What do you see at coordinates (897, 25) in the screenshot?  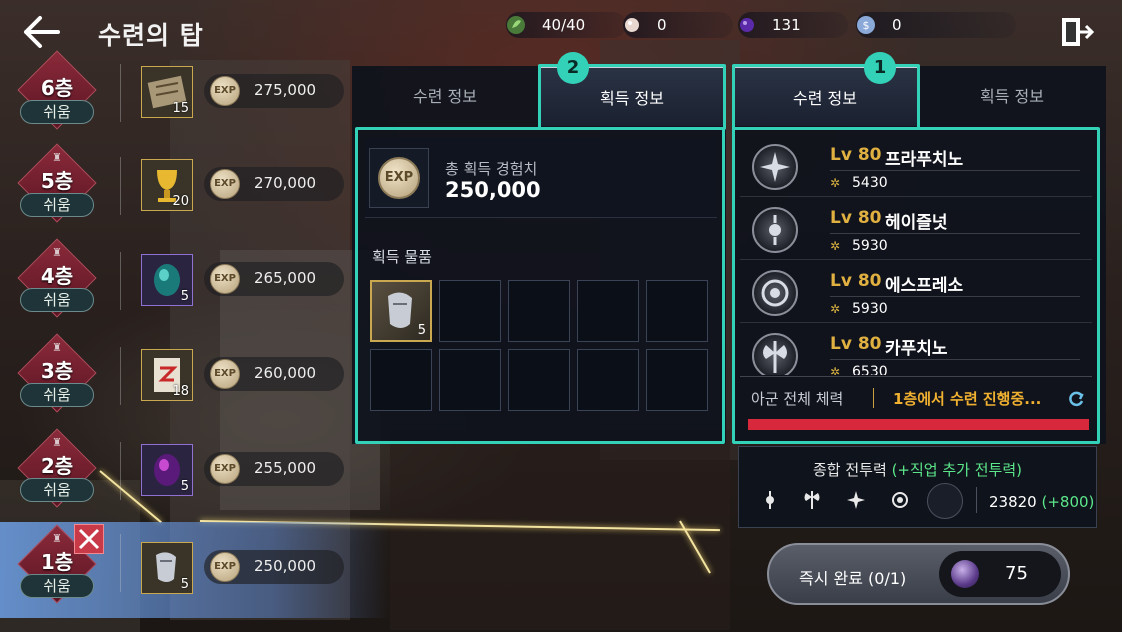 I see `resource-coin-value: 0` at bounding box center [897, 25].